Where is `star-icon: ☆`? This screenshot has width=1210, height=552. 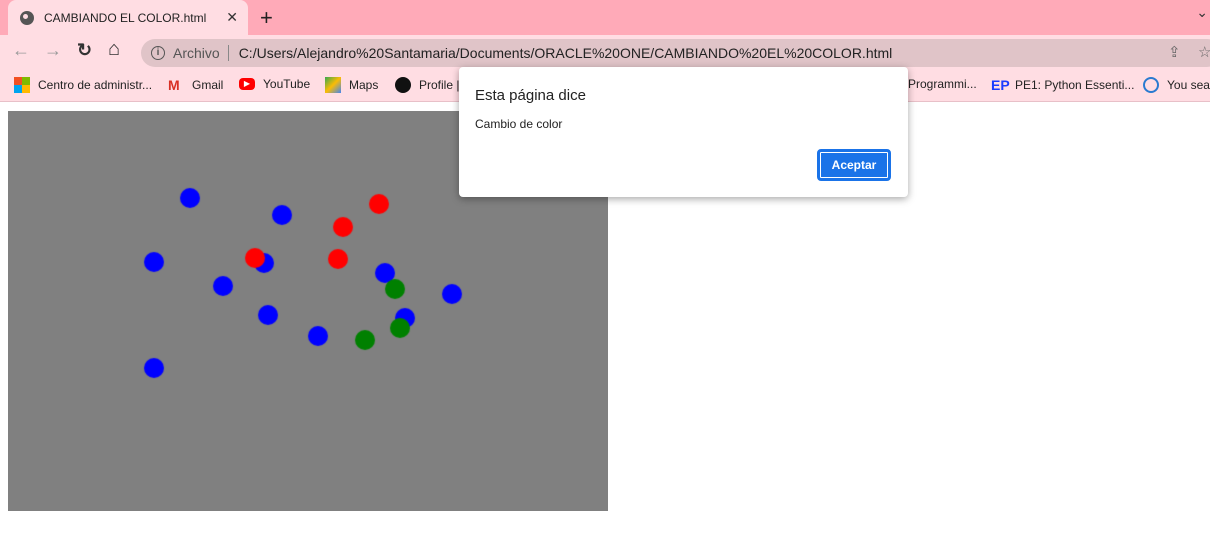
star-icon: ☆ is located at coordinates (1204, 52).